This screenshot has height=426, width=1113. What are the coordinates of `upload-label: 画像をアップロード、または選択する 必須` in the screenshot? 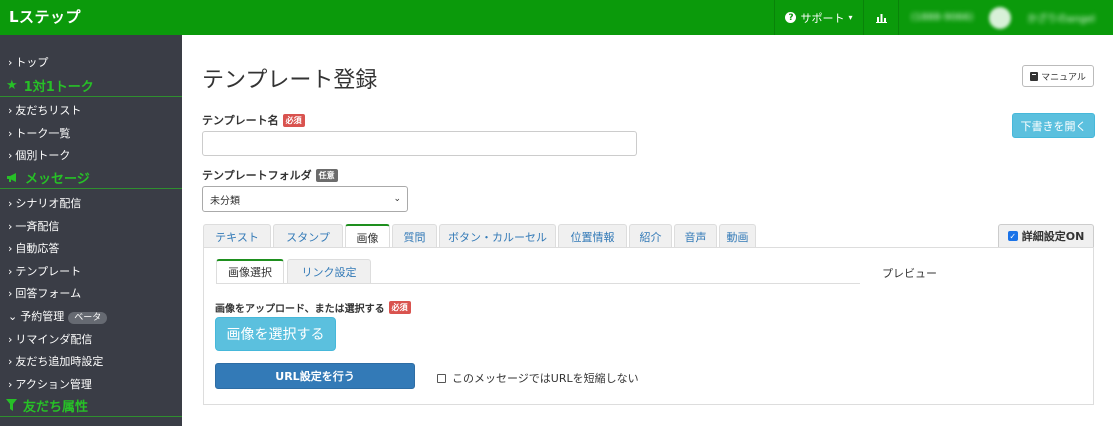 It's located at (313, 307).